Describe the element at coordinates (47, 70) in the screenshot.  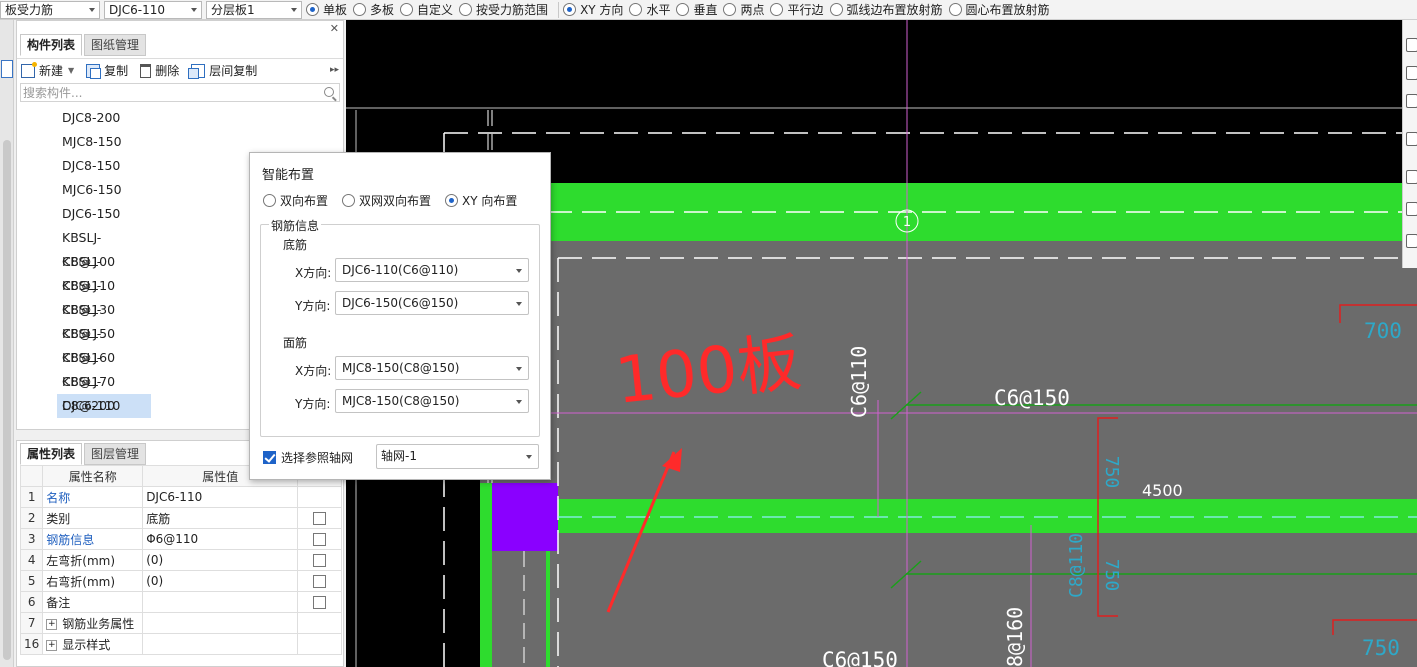
I see `new-button: 新建 ▼` at that location.